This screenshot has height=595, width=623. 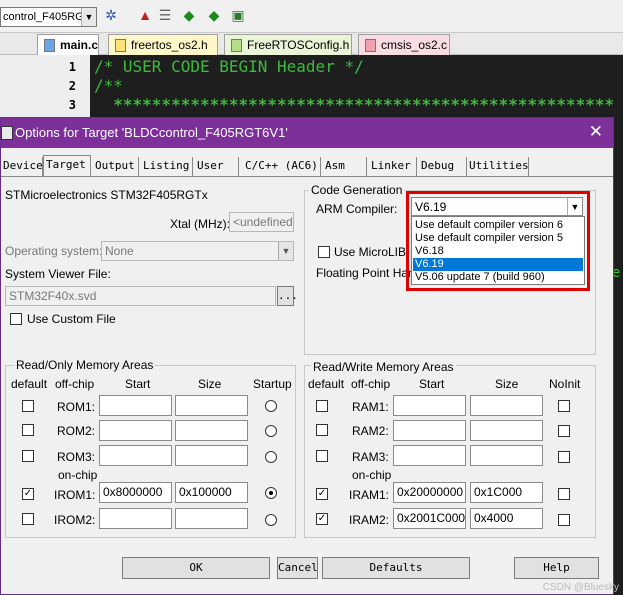 What do you see at coordinates (163, 44) in the screenshot?
I see `tab-freertos-os2-h: freertos_os2.h` at bounding box center [163, 44].